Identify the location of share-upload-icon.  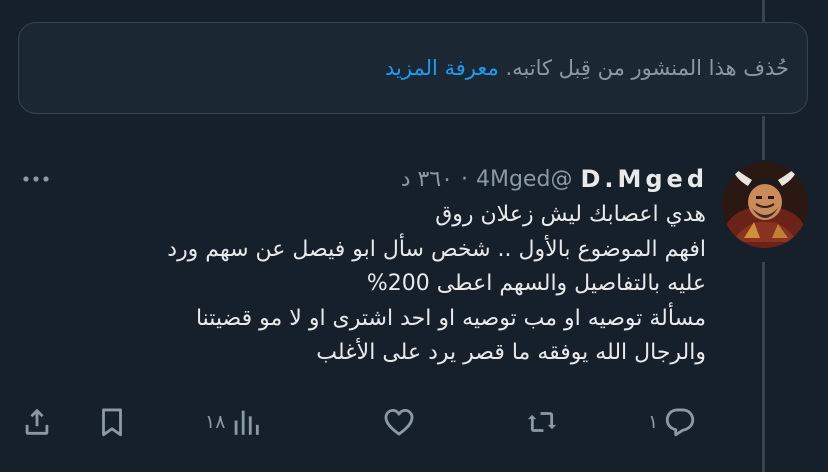
(37, 421).